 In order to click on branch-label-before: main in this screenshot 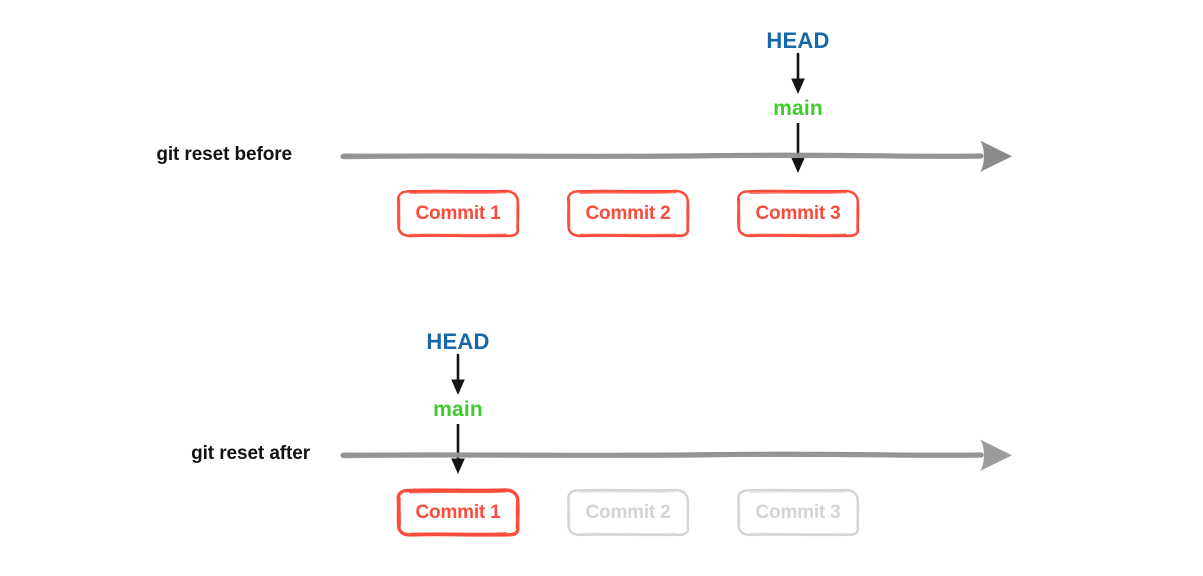, I will do `click(798, 108)`.